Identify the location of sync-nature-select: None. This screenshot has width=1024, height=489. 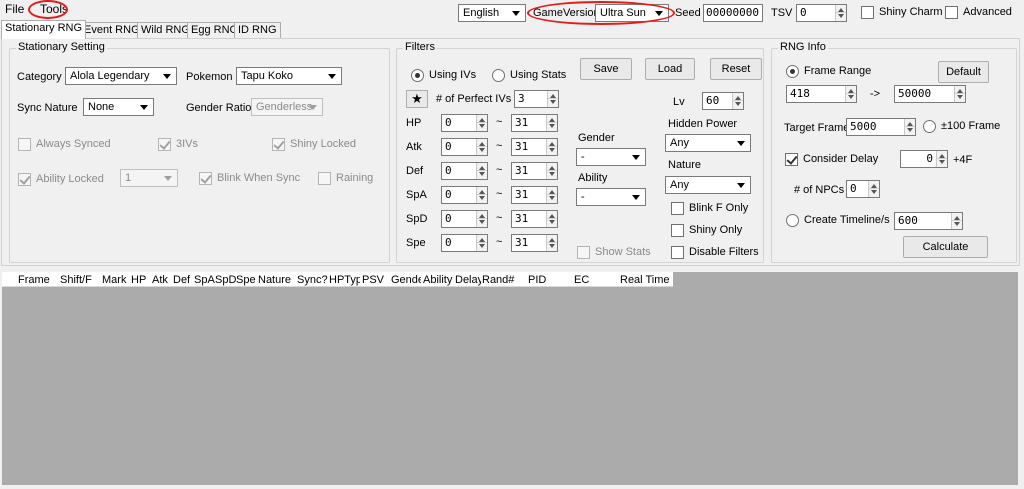
(118, 107).